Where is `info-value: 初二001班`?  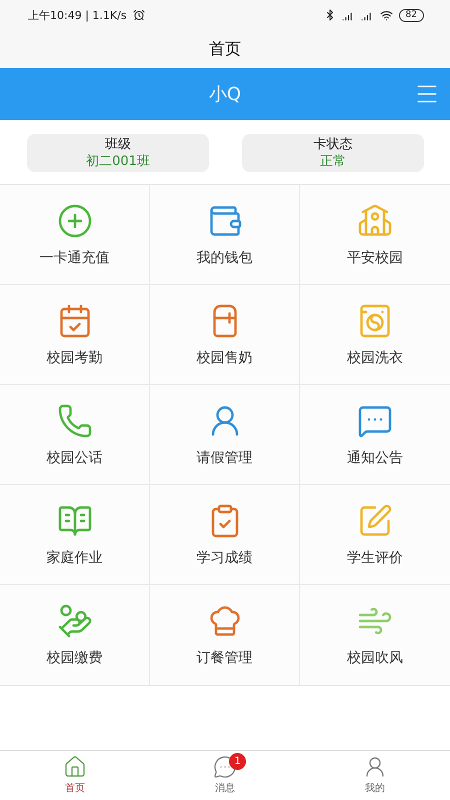 info-value: 初二001班 is located at coordinates (118, 161).